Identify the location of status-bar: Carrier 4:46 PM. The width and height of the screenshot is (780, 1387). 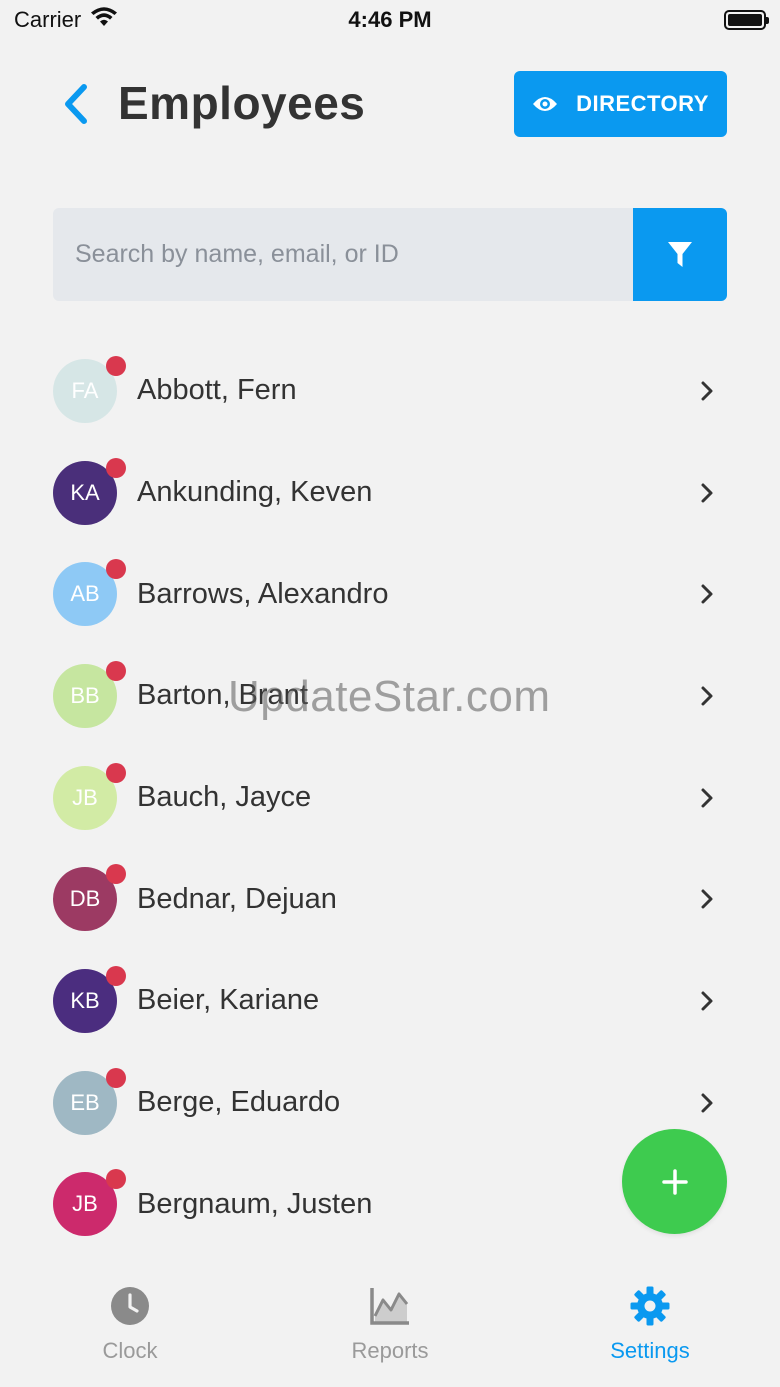
(390, 20).